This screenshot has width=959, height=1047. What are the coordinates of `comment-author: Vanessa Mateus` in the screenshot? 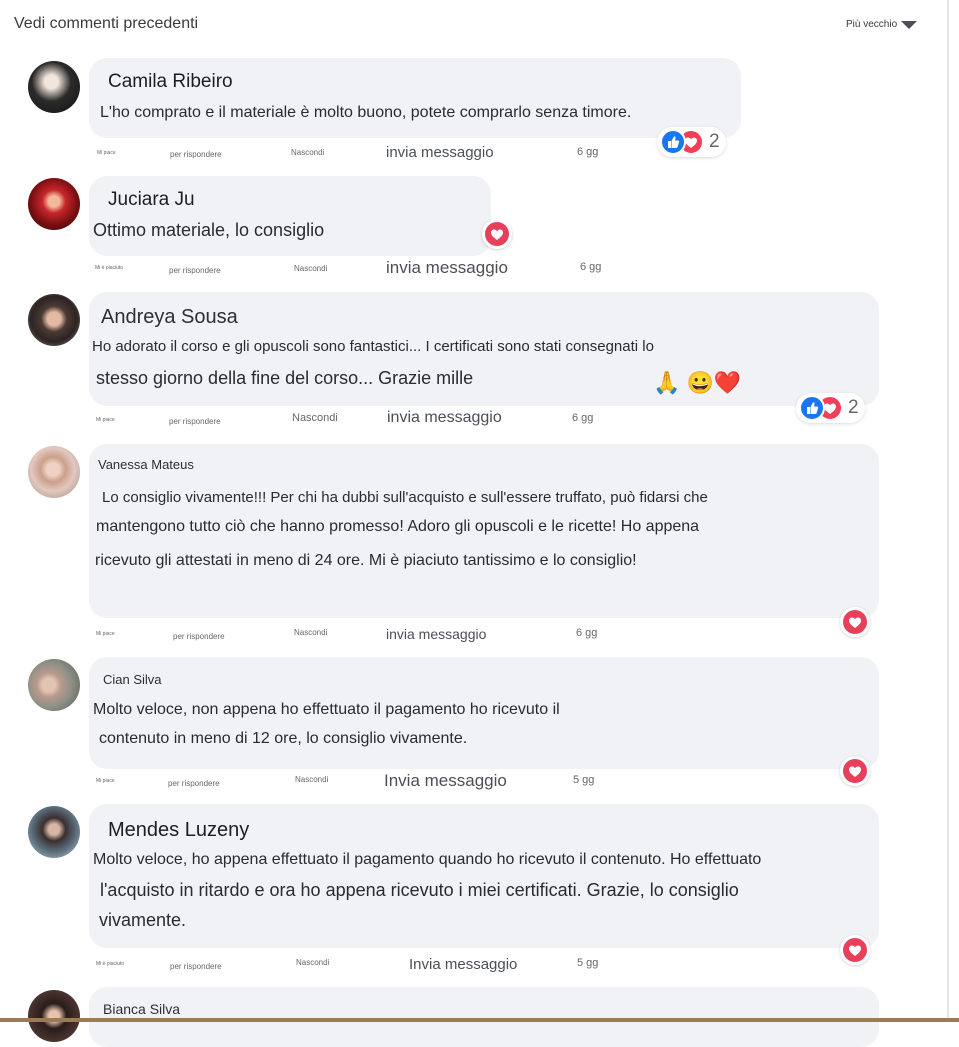 It's located at (146, 464).